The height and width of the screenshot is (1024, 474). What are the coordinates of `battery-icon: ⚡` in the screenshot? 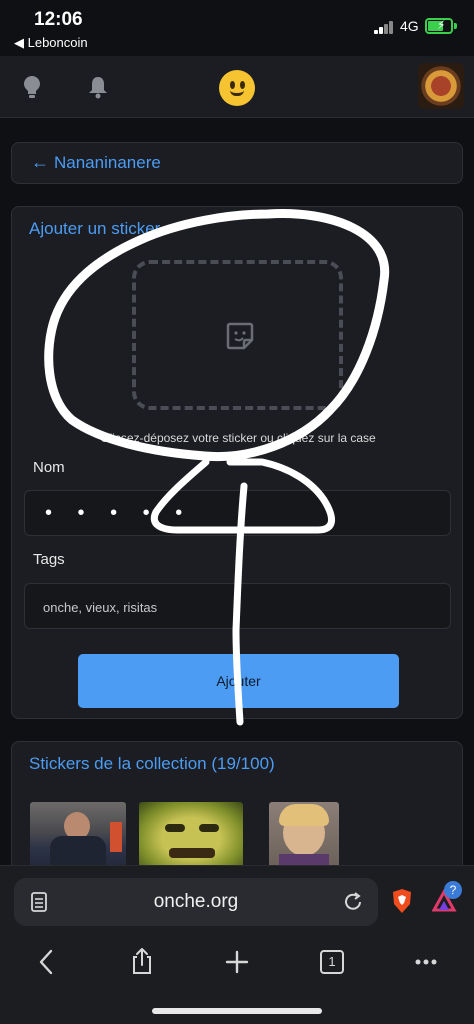 It's located at (439, 26).